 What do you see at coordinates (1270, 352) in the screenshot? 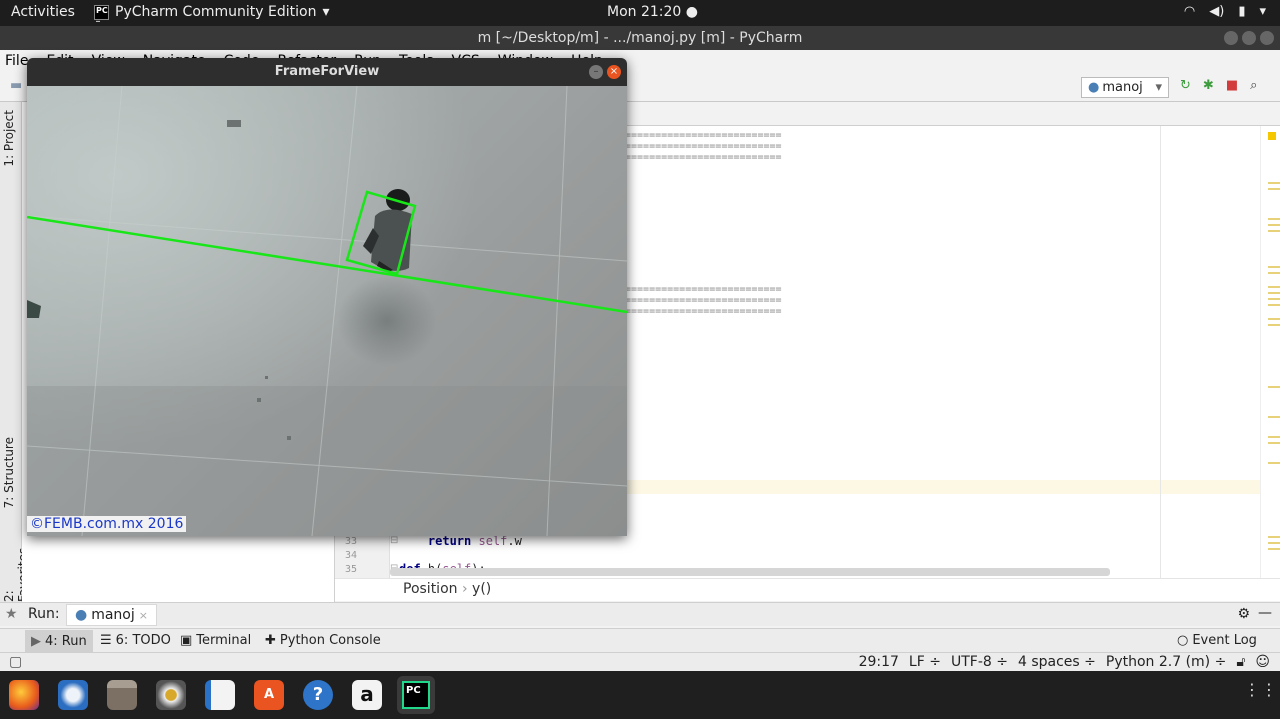
I see `error-stripe` at bounding box center [1270, 352].